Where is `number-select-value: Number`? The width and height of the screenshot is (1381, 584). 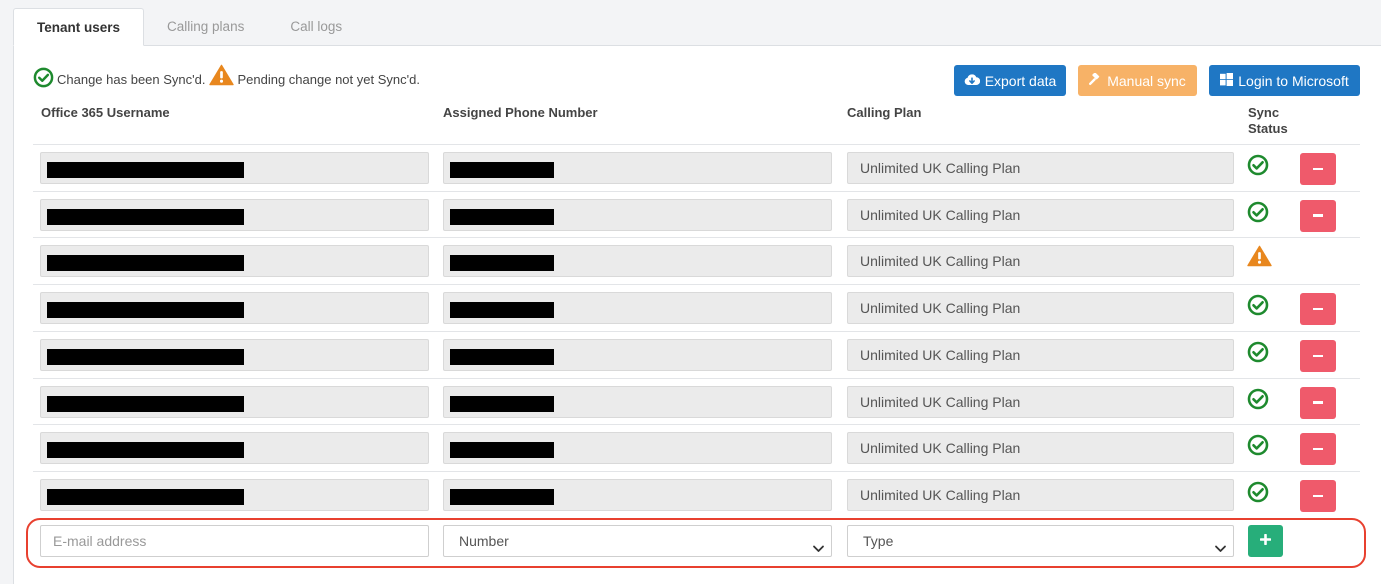
number-select-value: Number is located at coordinates (484, 541).